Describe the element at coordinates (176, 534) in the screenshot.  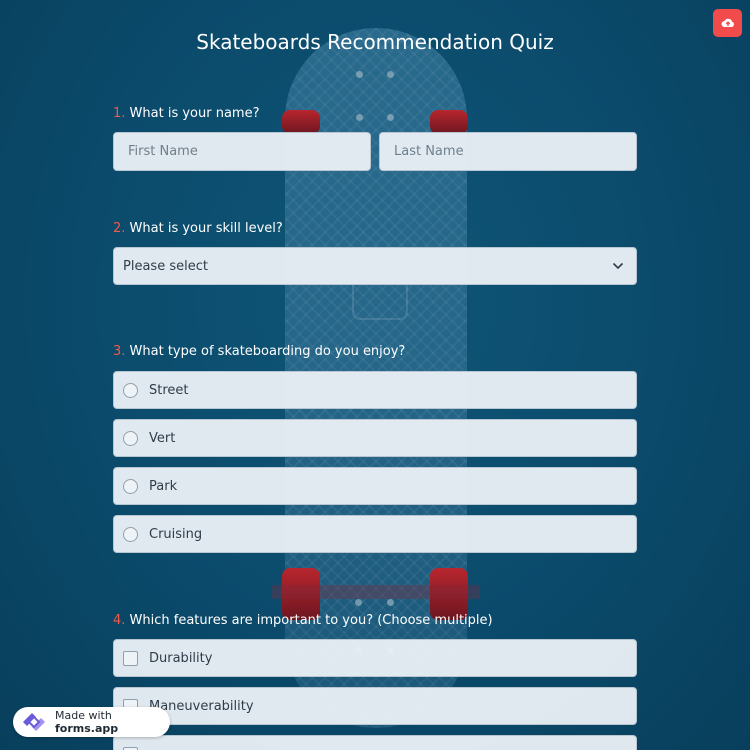
I see `option-label: Cruising` at that location.